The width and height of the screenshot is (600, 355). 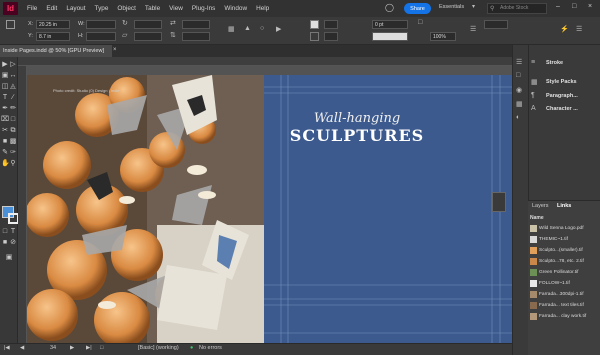 I want to click on transform-icon: ▦, so click(x=231, y=29).